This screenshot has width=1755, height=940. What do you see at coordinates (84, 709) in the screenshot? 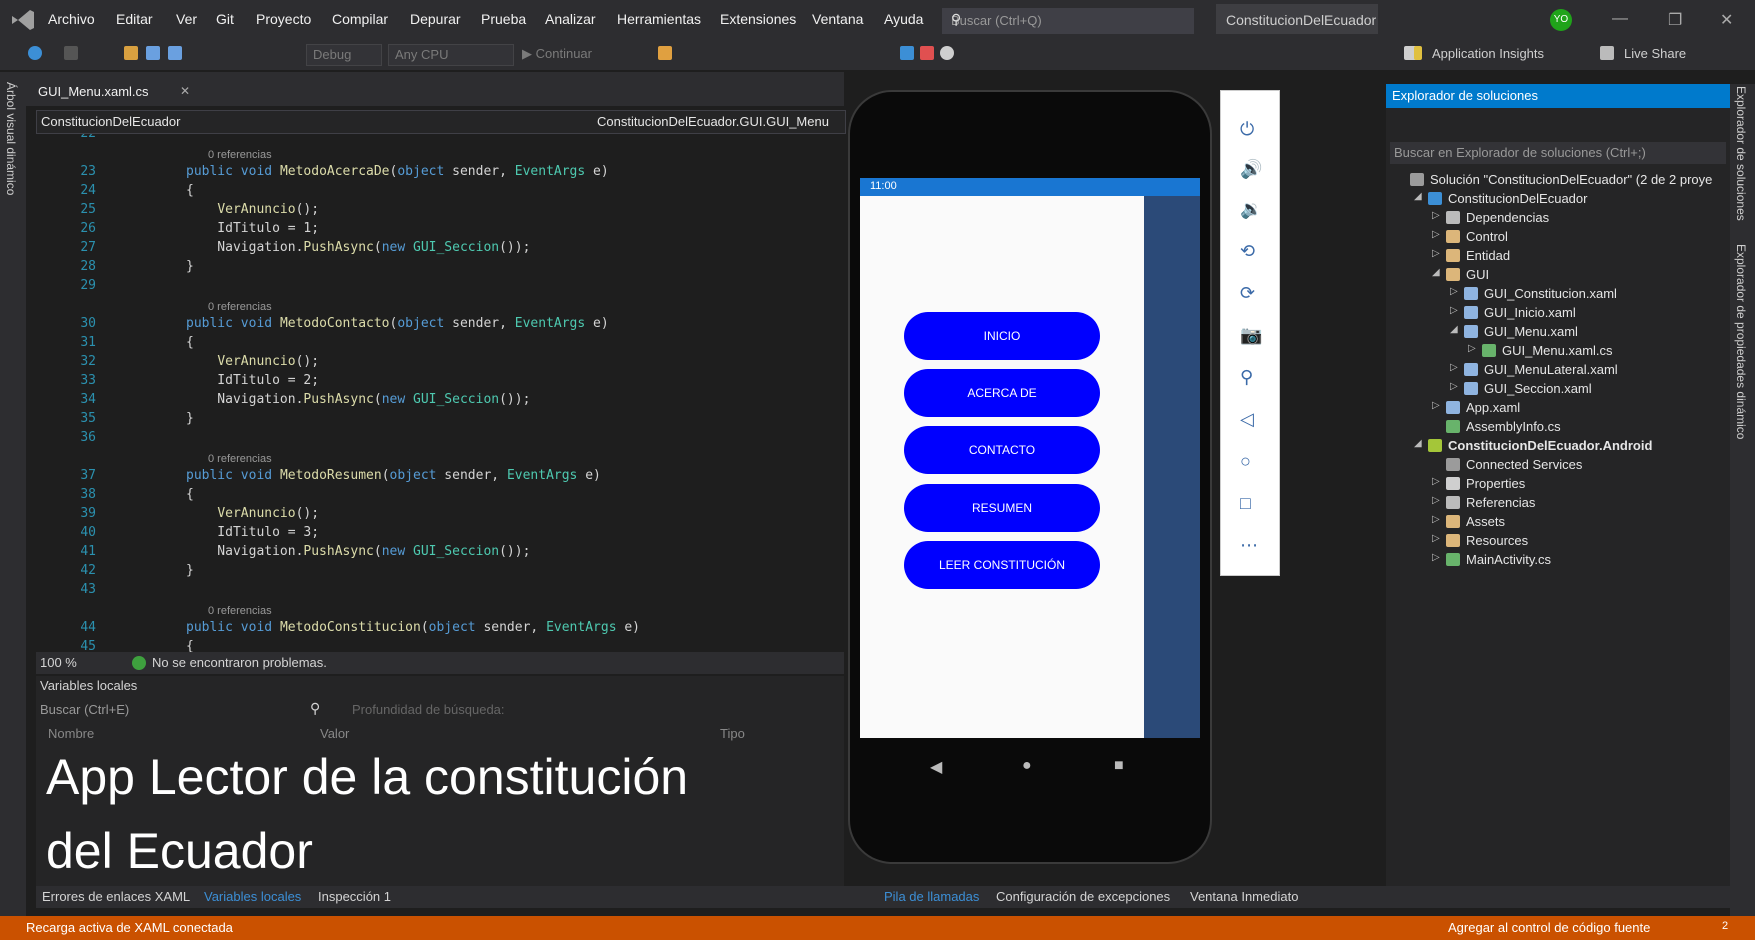
I see `locals-search: Buscar (Ctrl+E)` at bounding box center [84, 709].